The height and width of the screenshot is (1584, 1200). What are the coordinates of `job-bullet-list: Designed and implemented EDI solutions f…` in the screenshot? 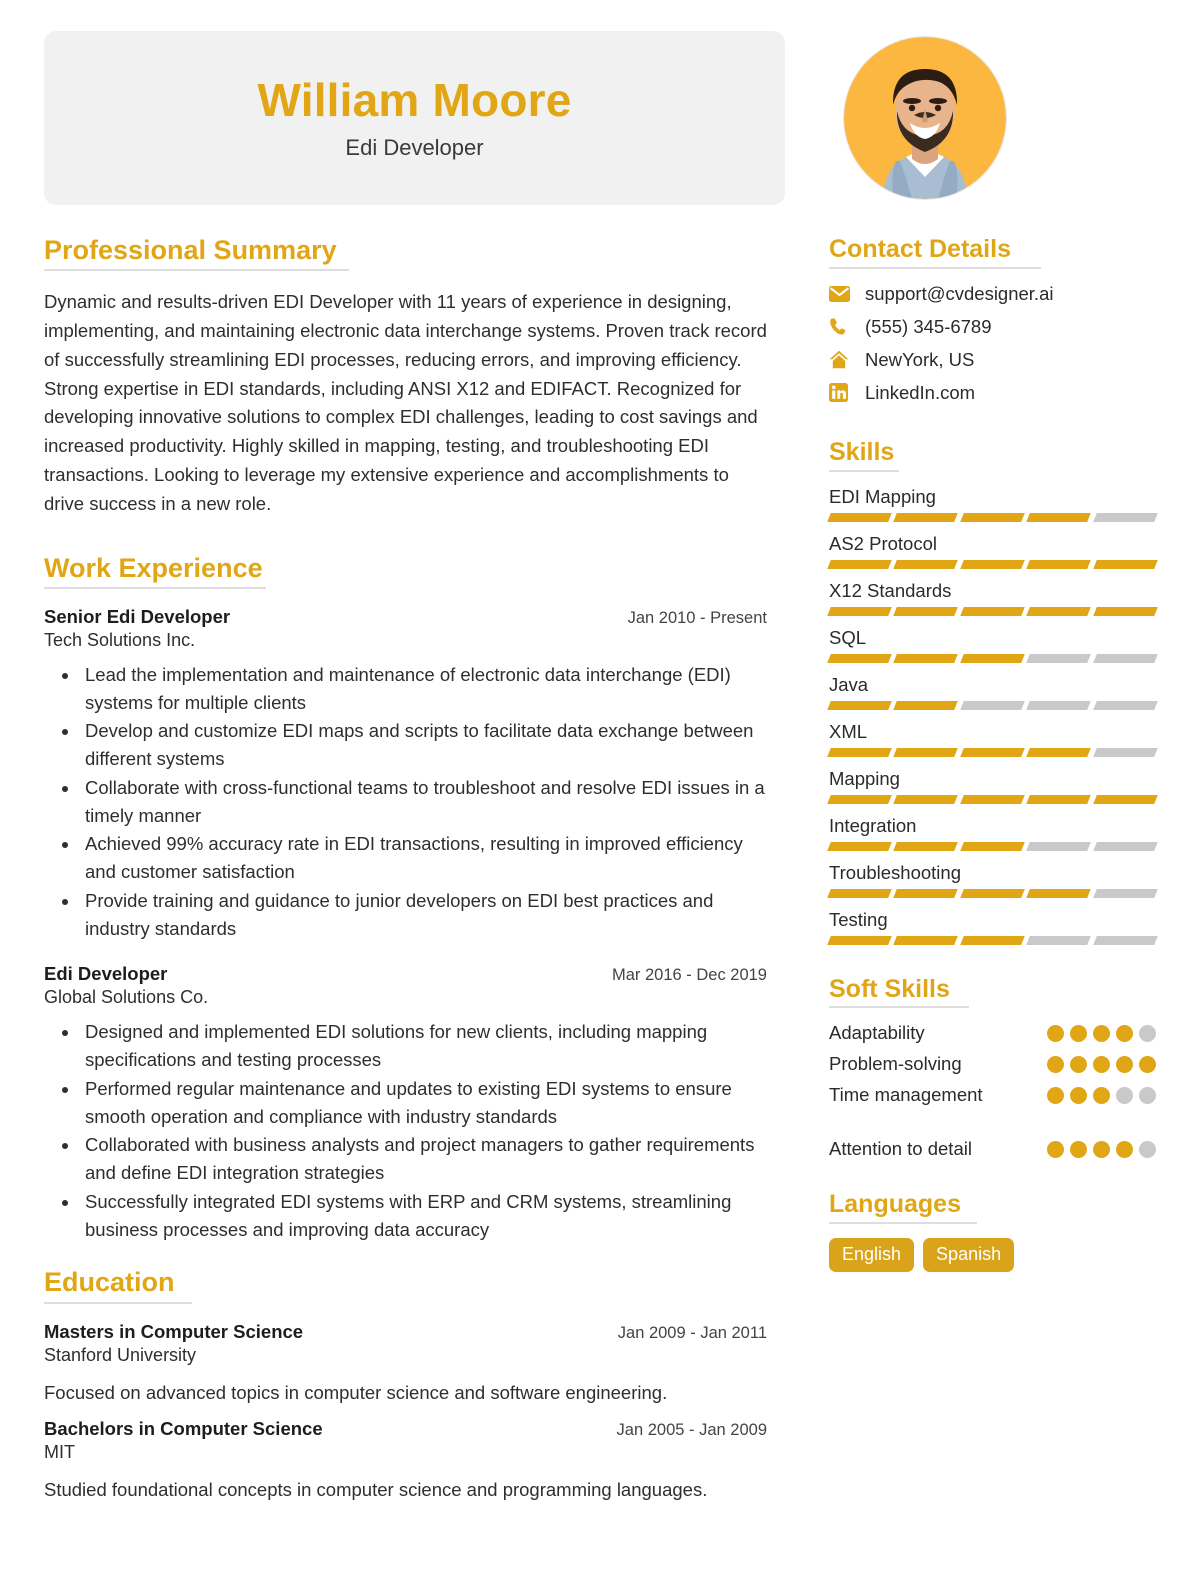 It's located at (405, 1130).